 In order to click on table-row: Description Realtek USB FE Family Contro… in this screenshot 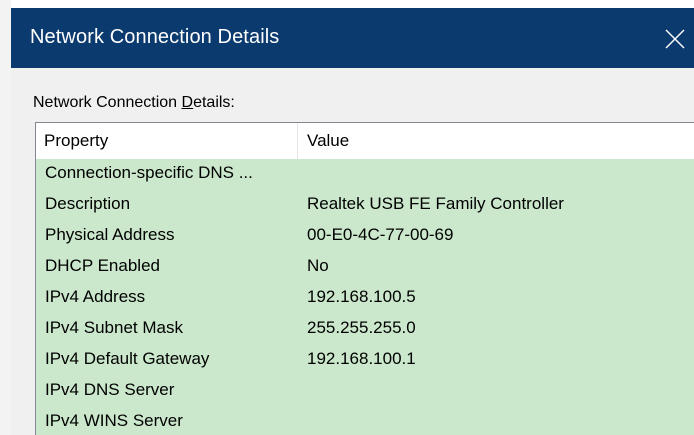, I will do `click(365, 205)`.